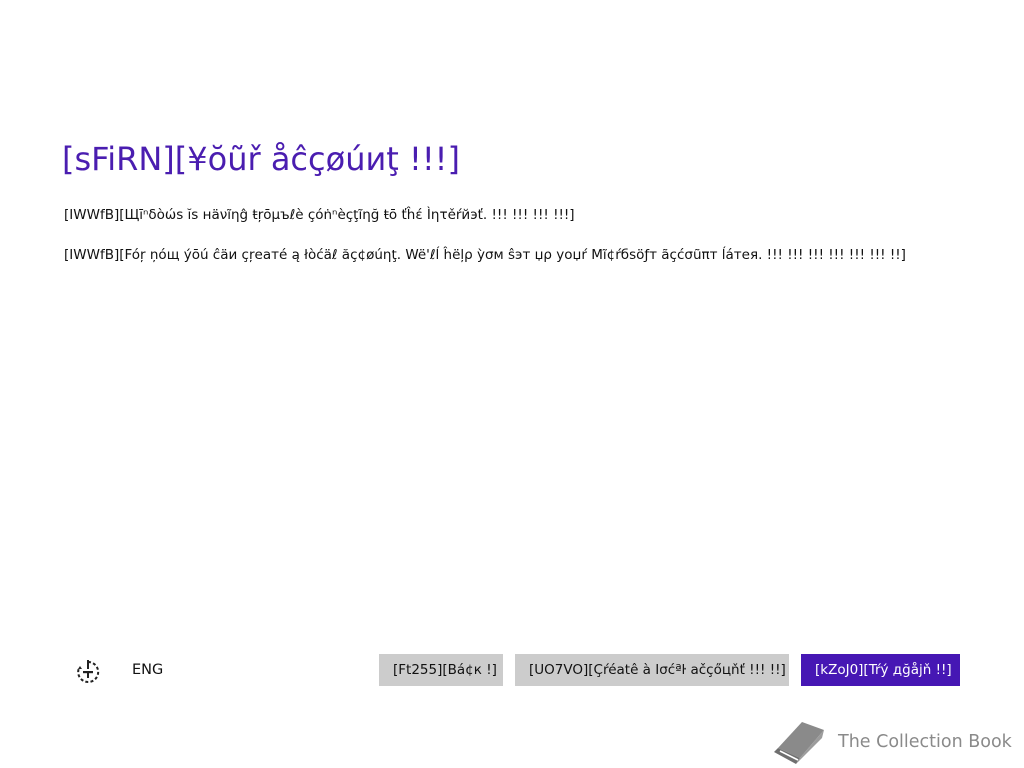 This screenshot has width=1024, height=768. Describe the element at coordinates (441, 670) in the screenshot. I see `back-button: [Ft255][Bá¢к !]` at that location.